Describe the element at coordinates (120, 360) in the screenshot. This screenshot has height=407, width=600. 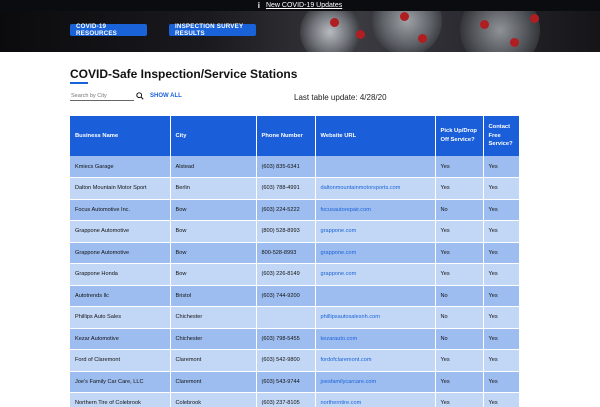
I see `cell-business-name: Ford of Claremont` at that location.